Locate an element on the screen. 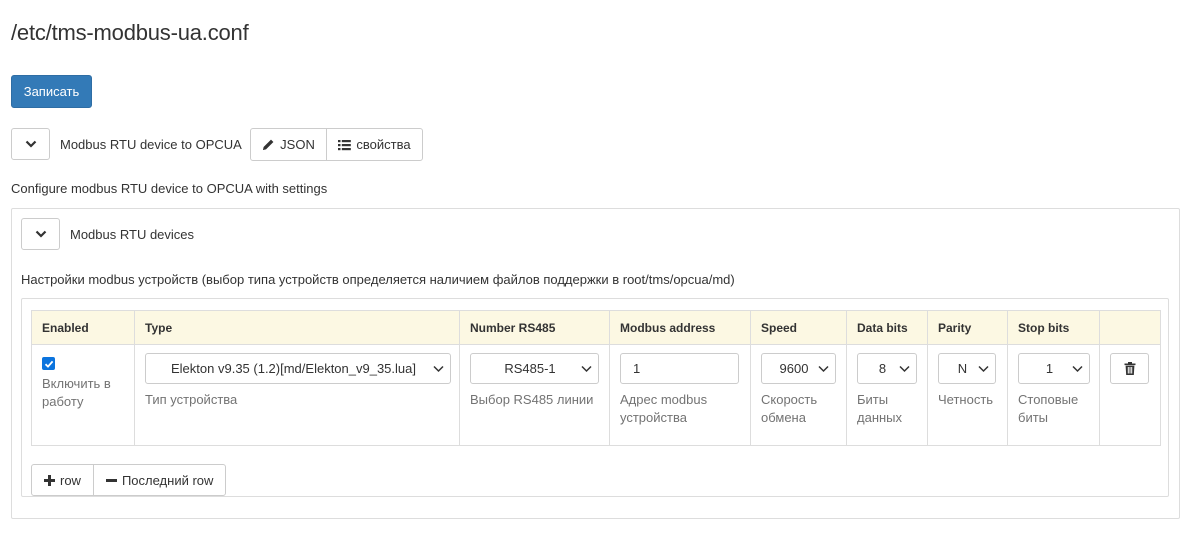 This screenshot has width=1193, height=545. header-parity: Parity is located at coordinates (967, 327).